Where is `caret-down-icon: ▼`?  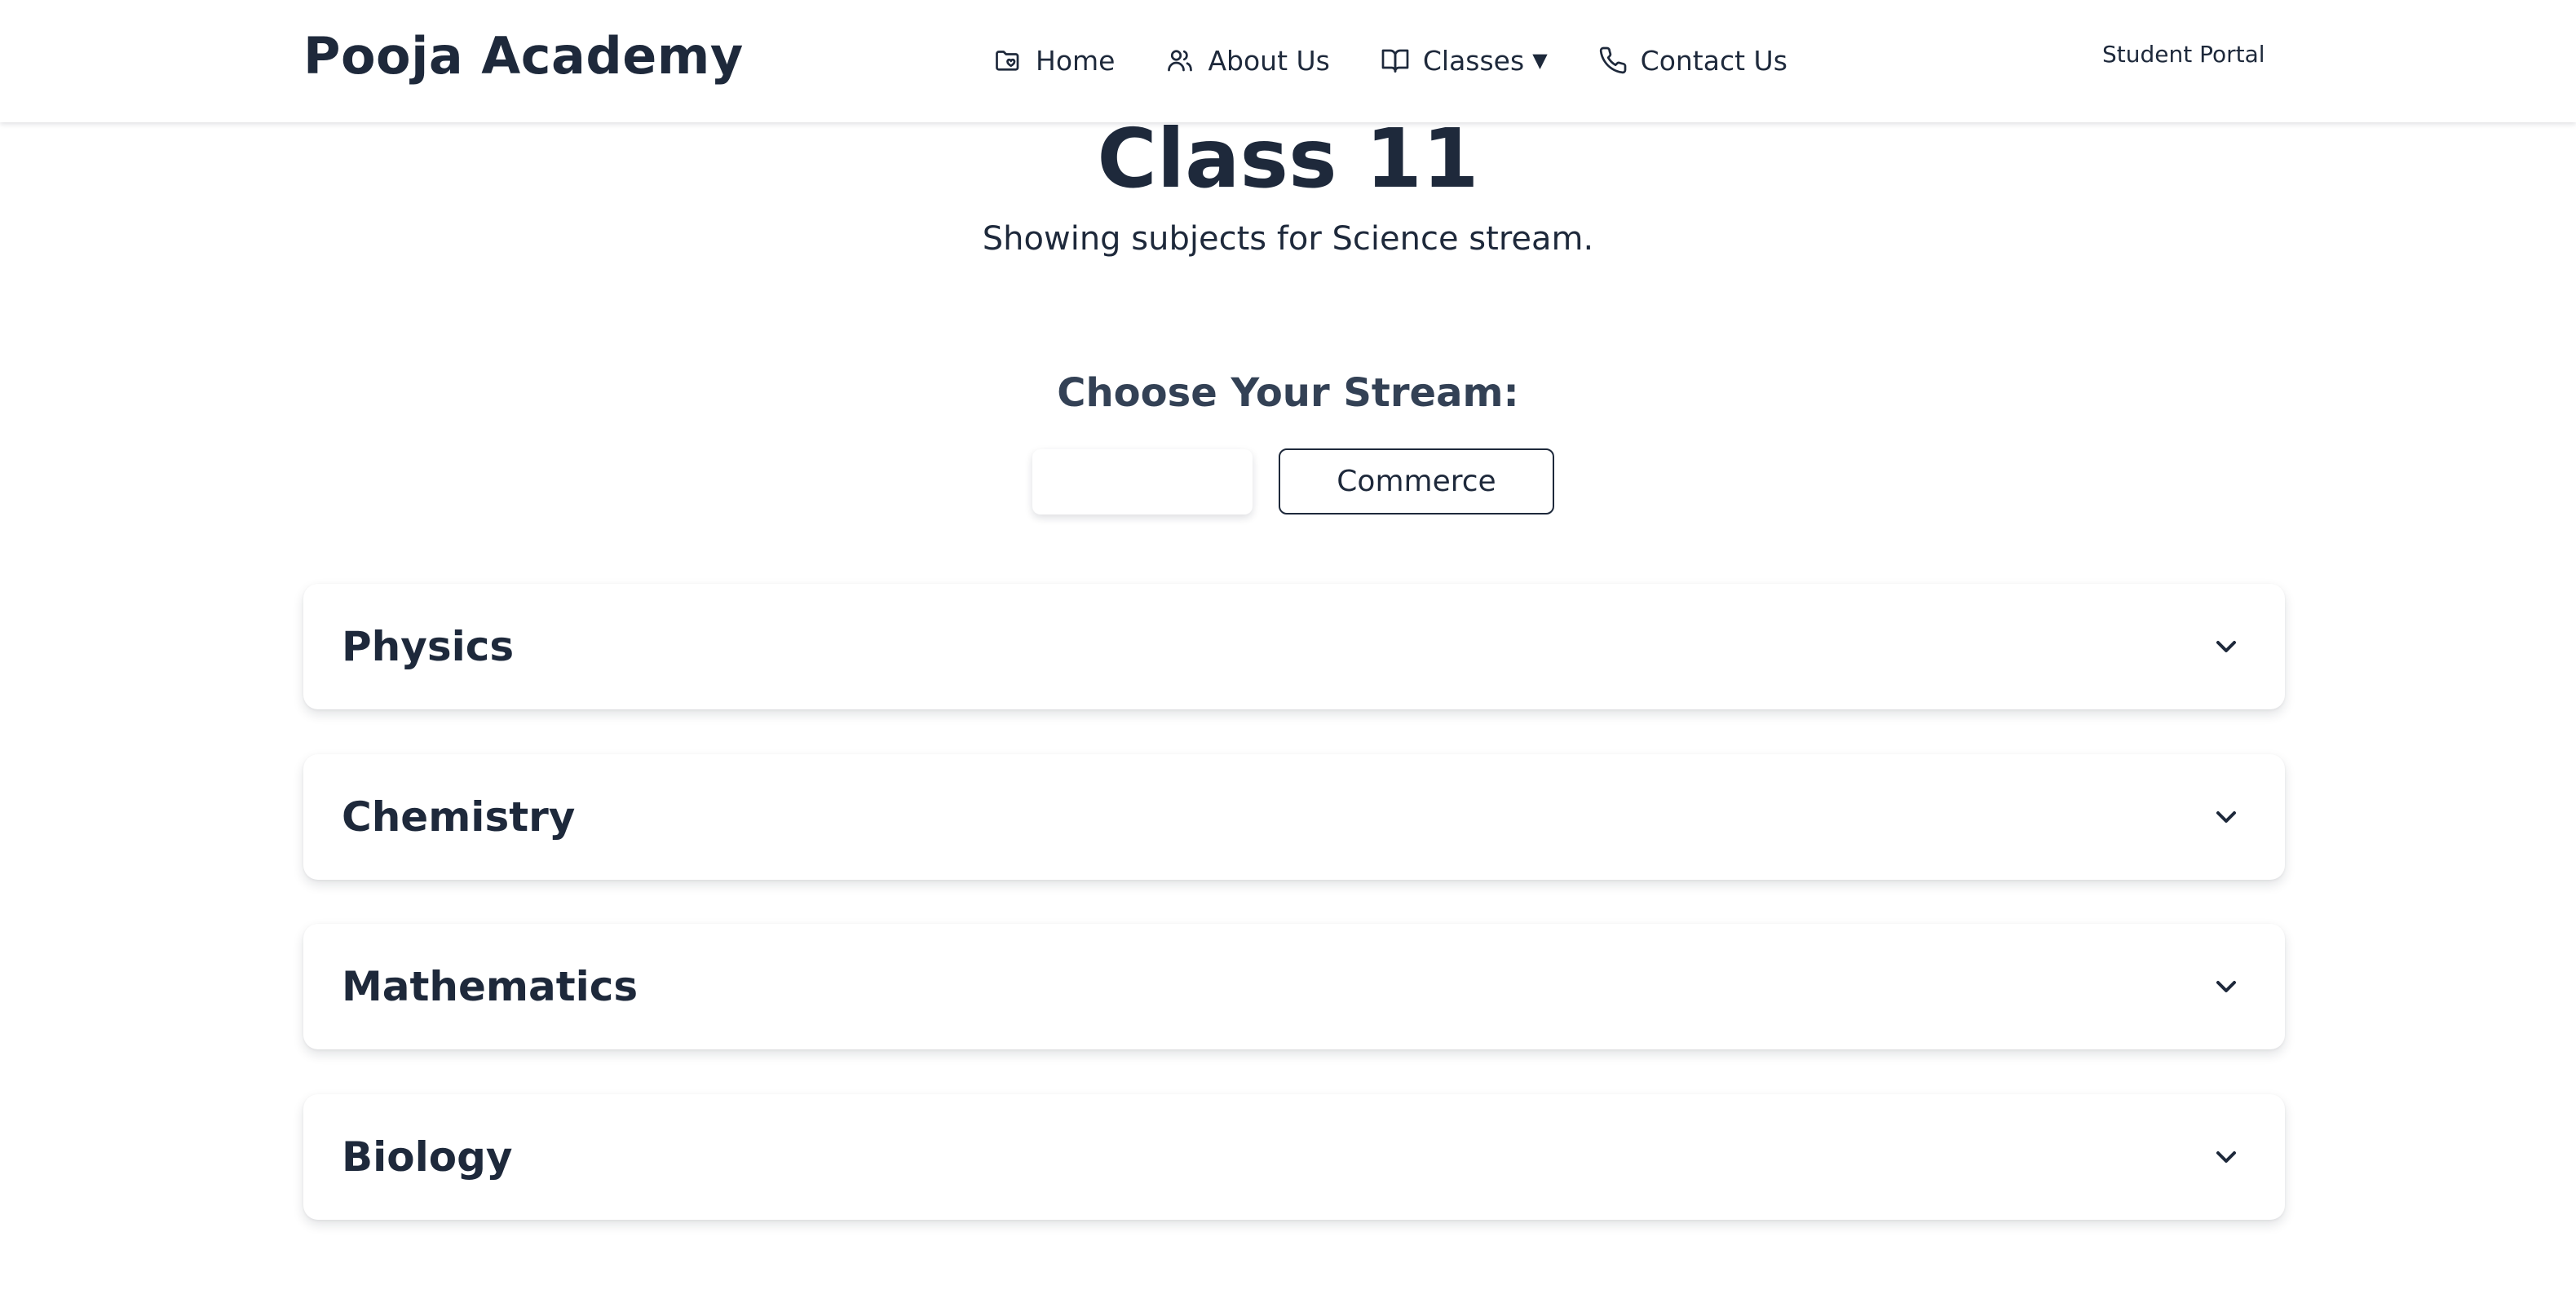 caret-down-icon: ▼ is located at coordinates (1540, 60).